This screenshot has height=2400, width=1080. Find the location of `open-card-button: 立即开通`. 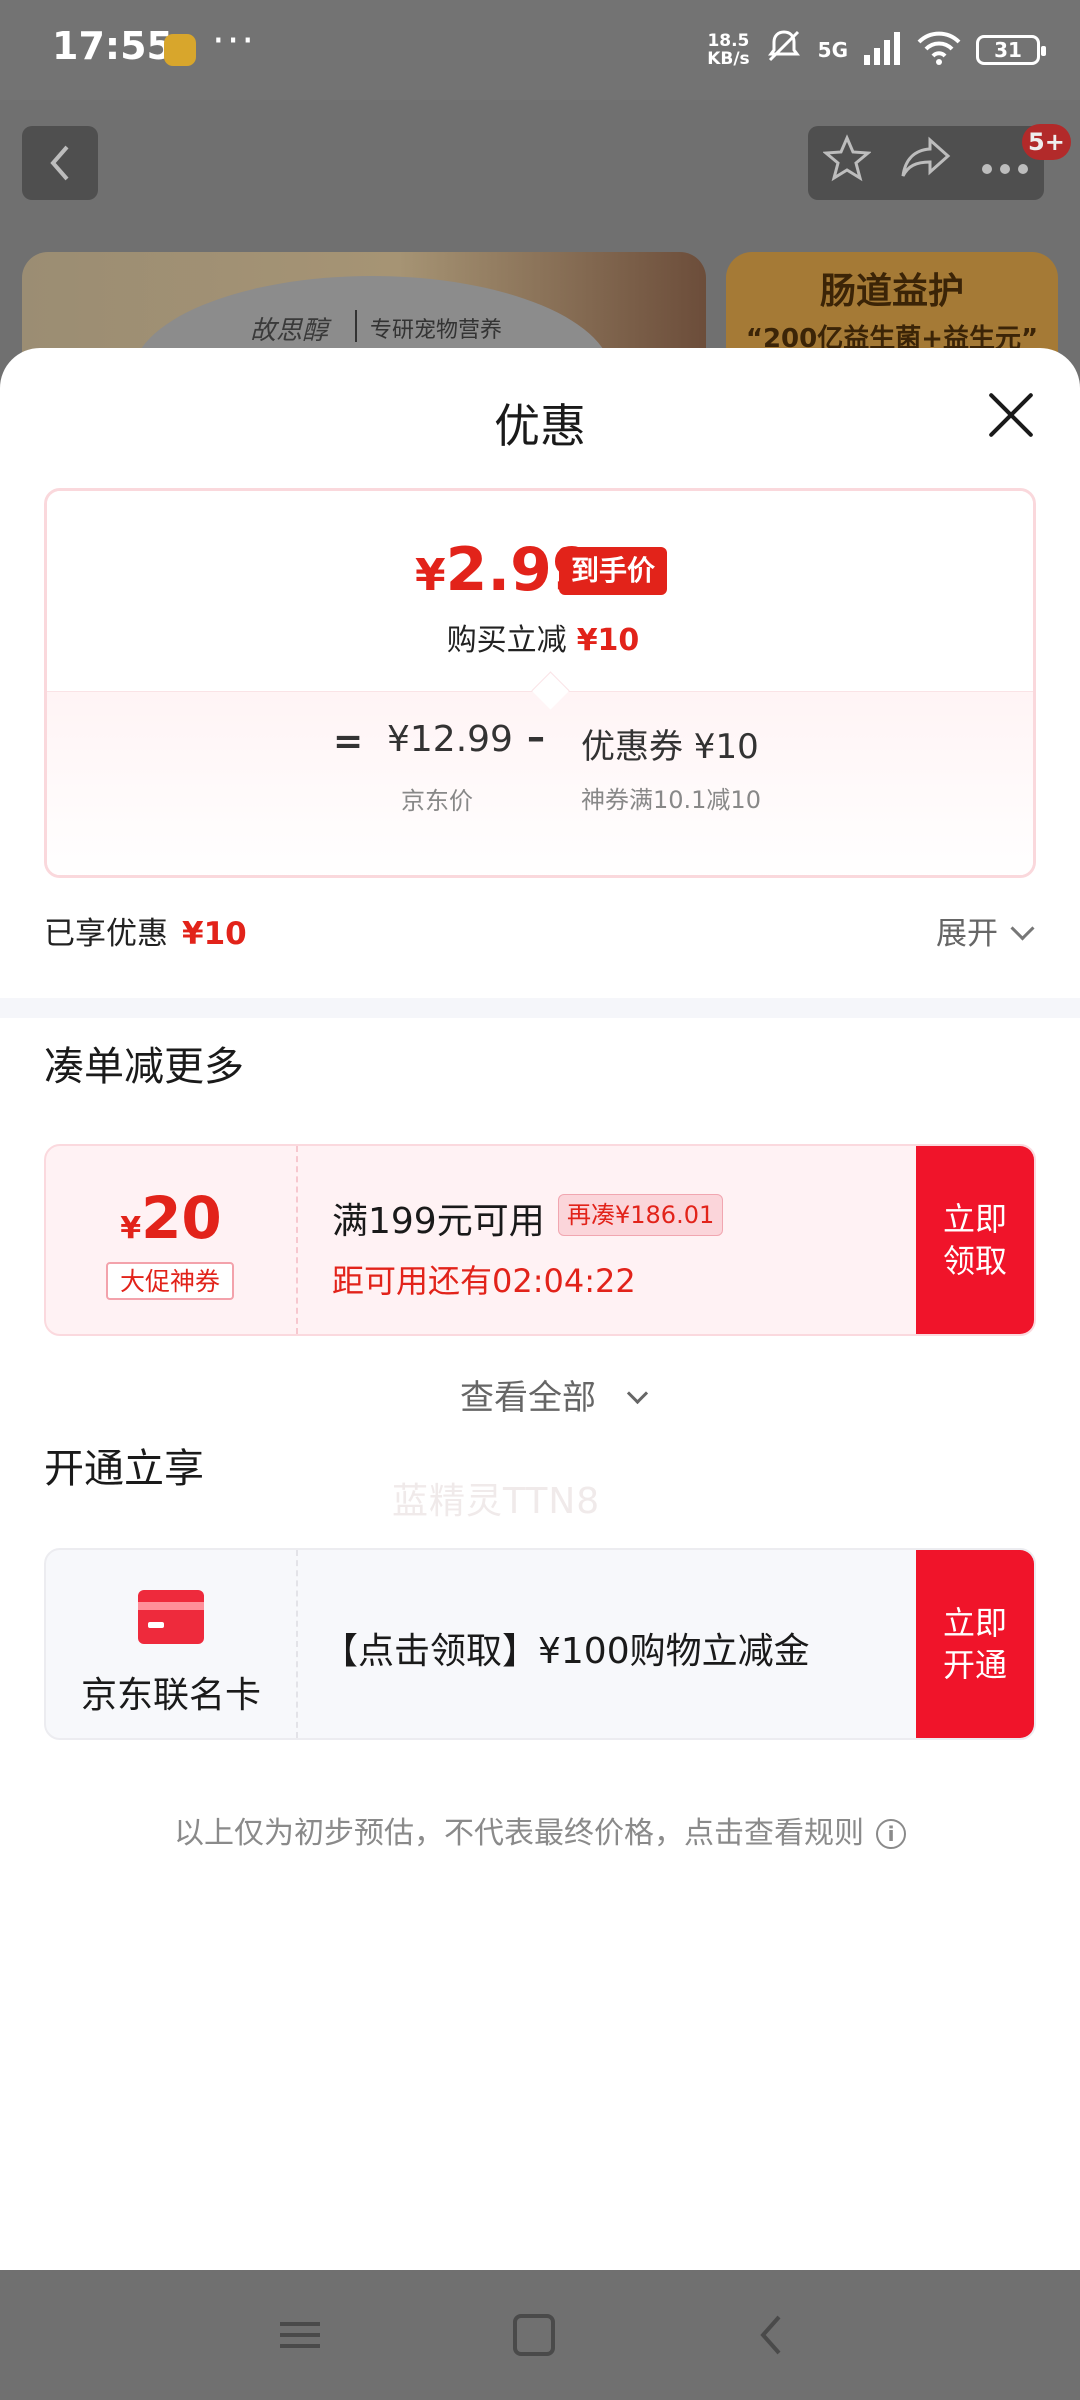

open-card-button: 立即开通 is located at coordinates (975, 1644).